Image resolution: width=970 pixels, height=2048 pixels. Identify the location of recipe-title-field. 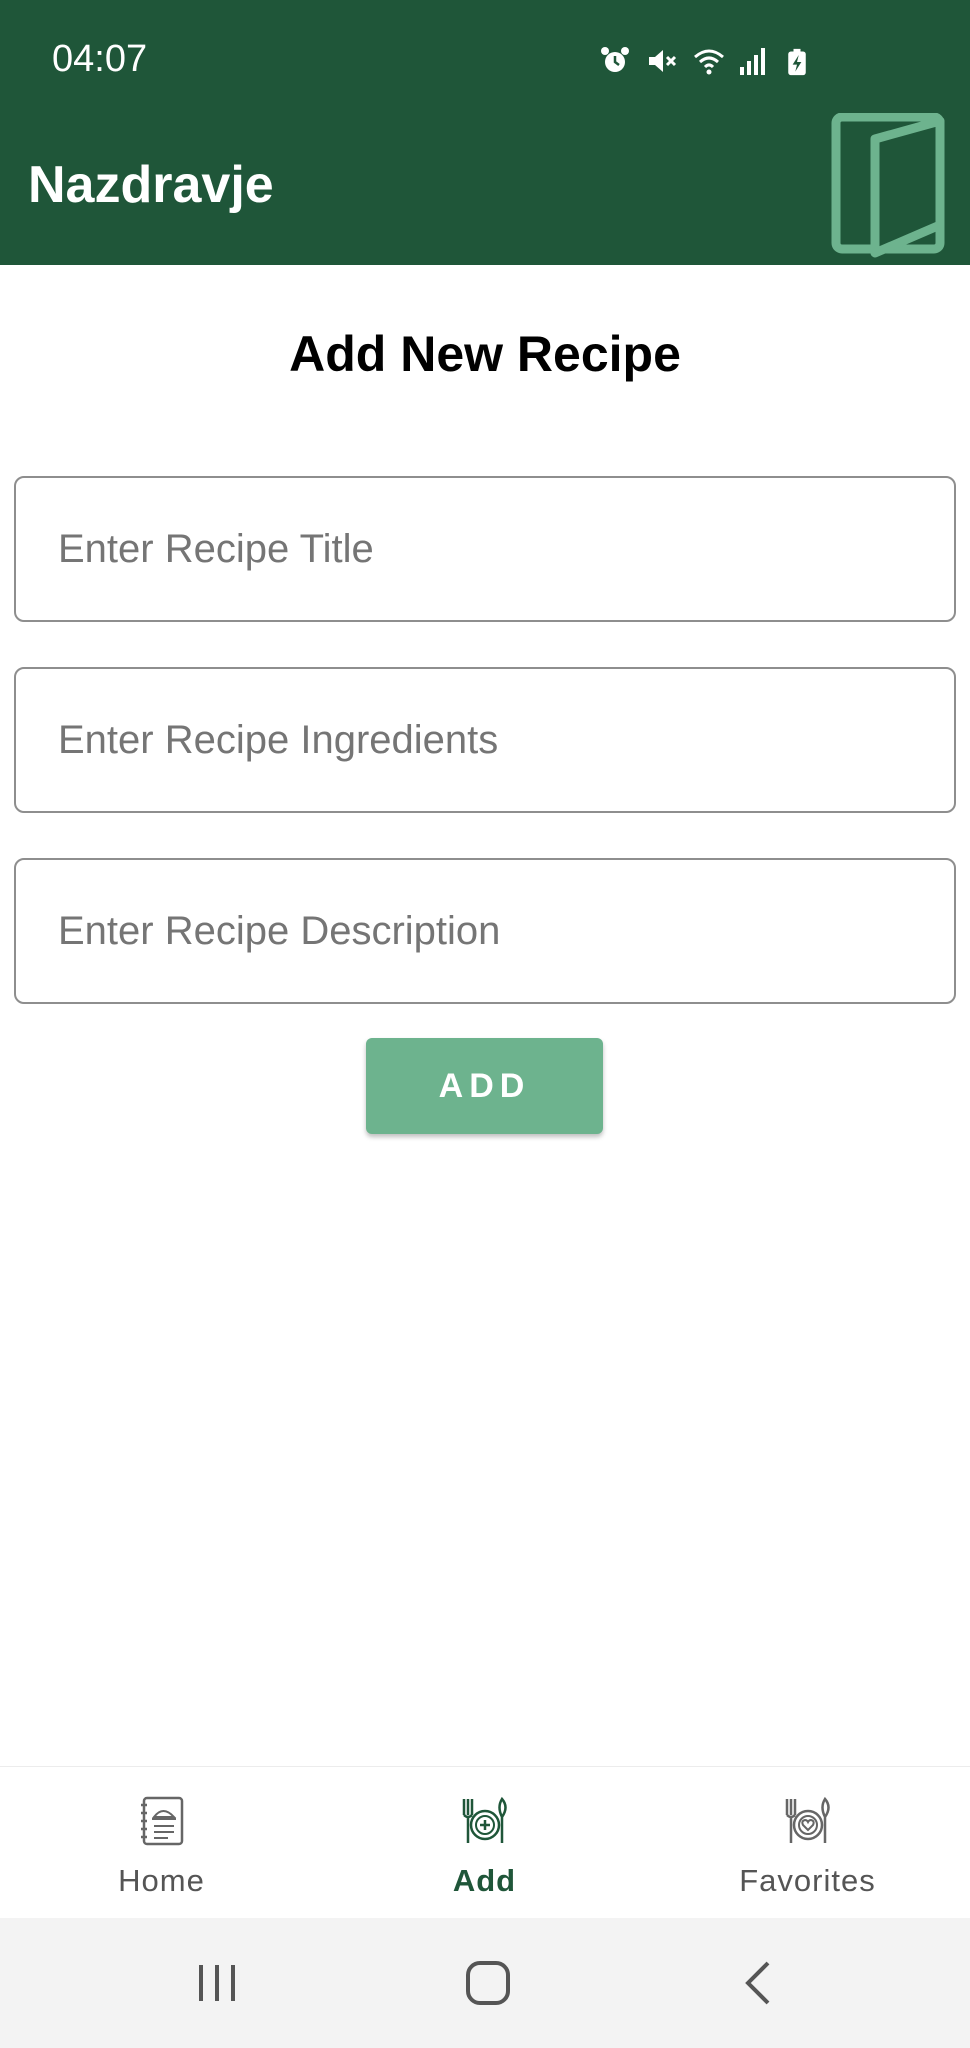
(485, 549).